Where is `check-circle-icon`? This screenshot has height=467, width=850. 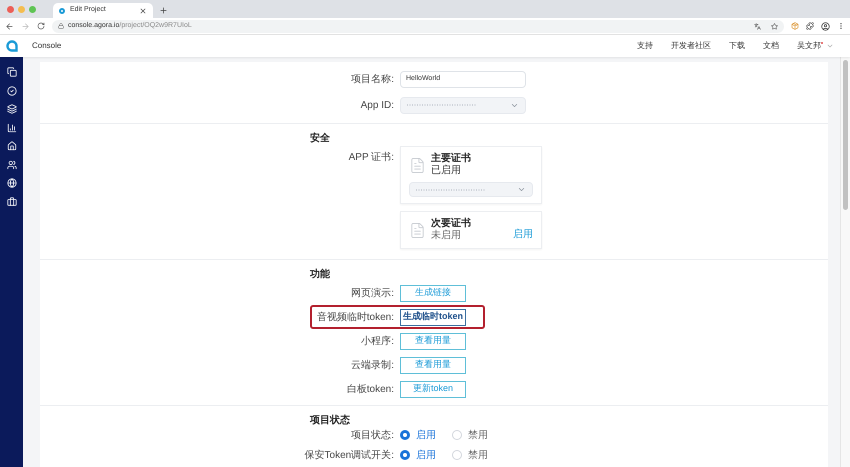 check-circle-icon is located at coordinates (11, 91).